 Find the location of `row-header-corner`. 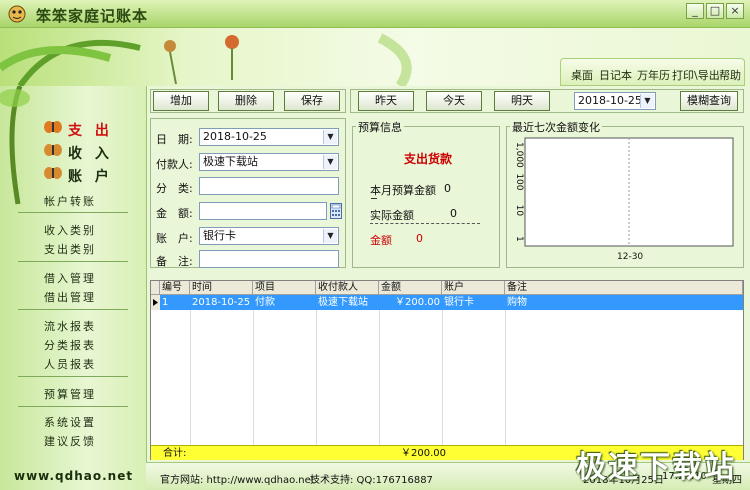

row-header-corner is located at coordinates (155, 288).